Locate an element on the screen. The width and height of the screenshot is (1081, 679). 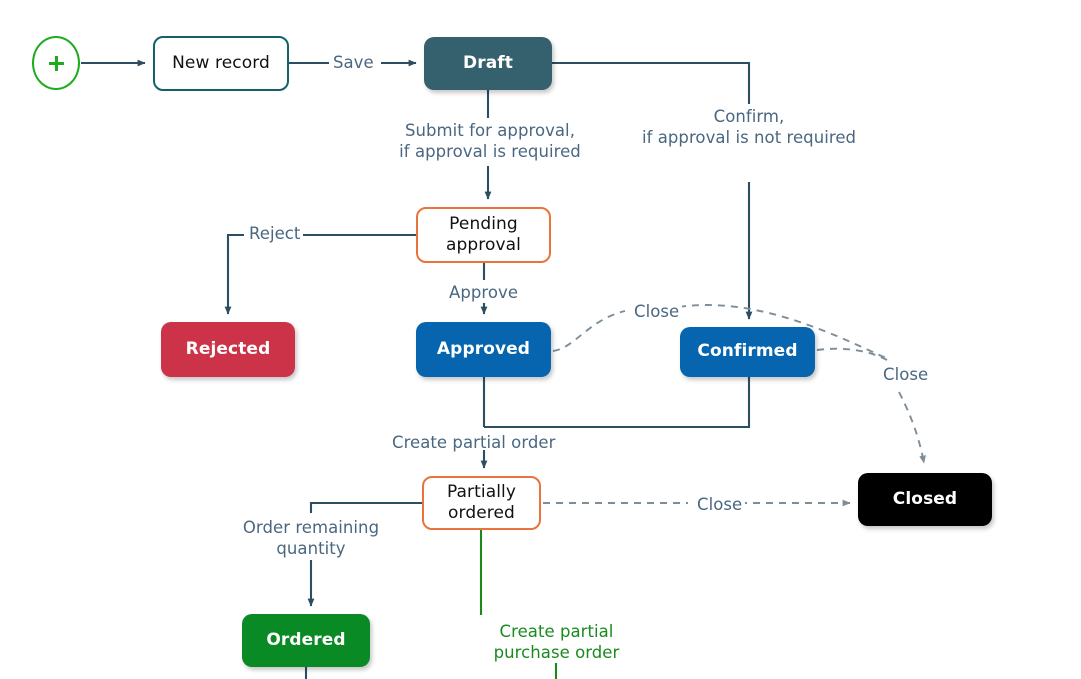
edge-confirmed-down-join is located at coordinates (617, 403).